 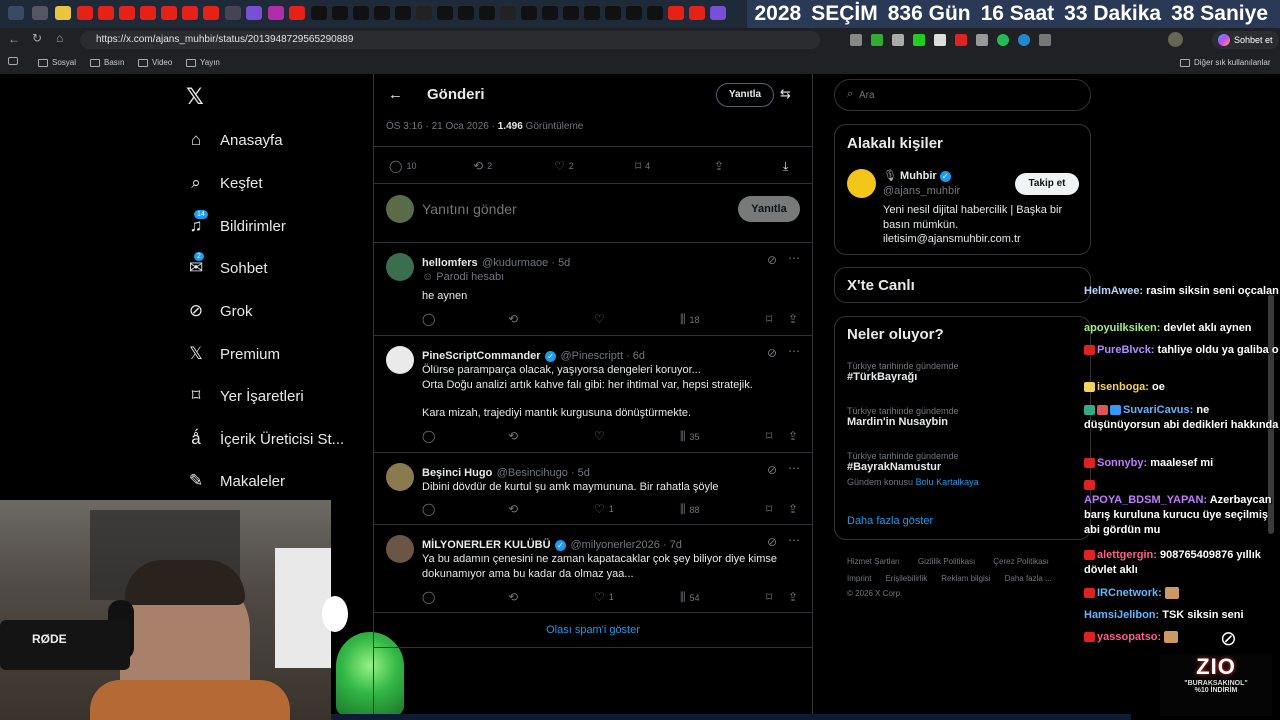 What do you see at coordinates (1225, 62) in the screenshot?
I see `other-bookmarks: Diğer sık kullanılanlar` at bounding box center [1225, 62].